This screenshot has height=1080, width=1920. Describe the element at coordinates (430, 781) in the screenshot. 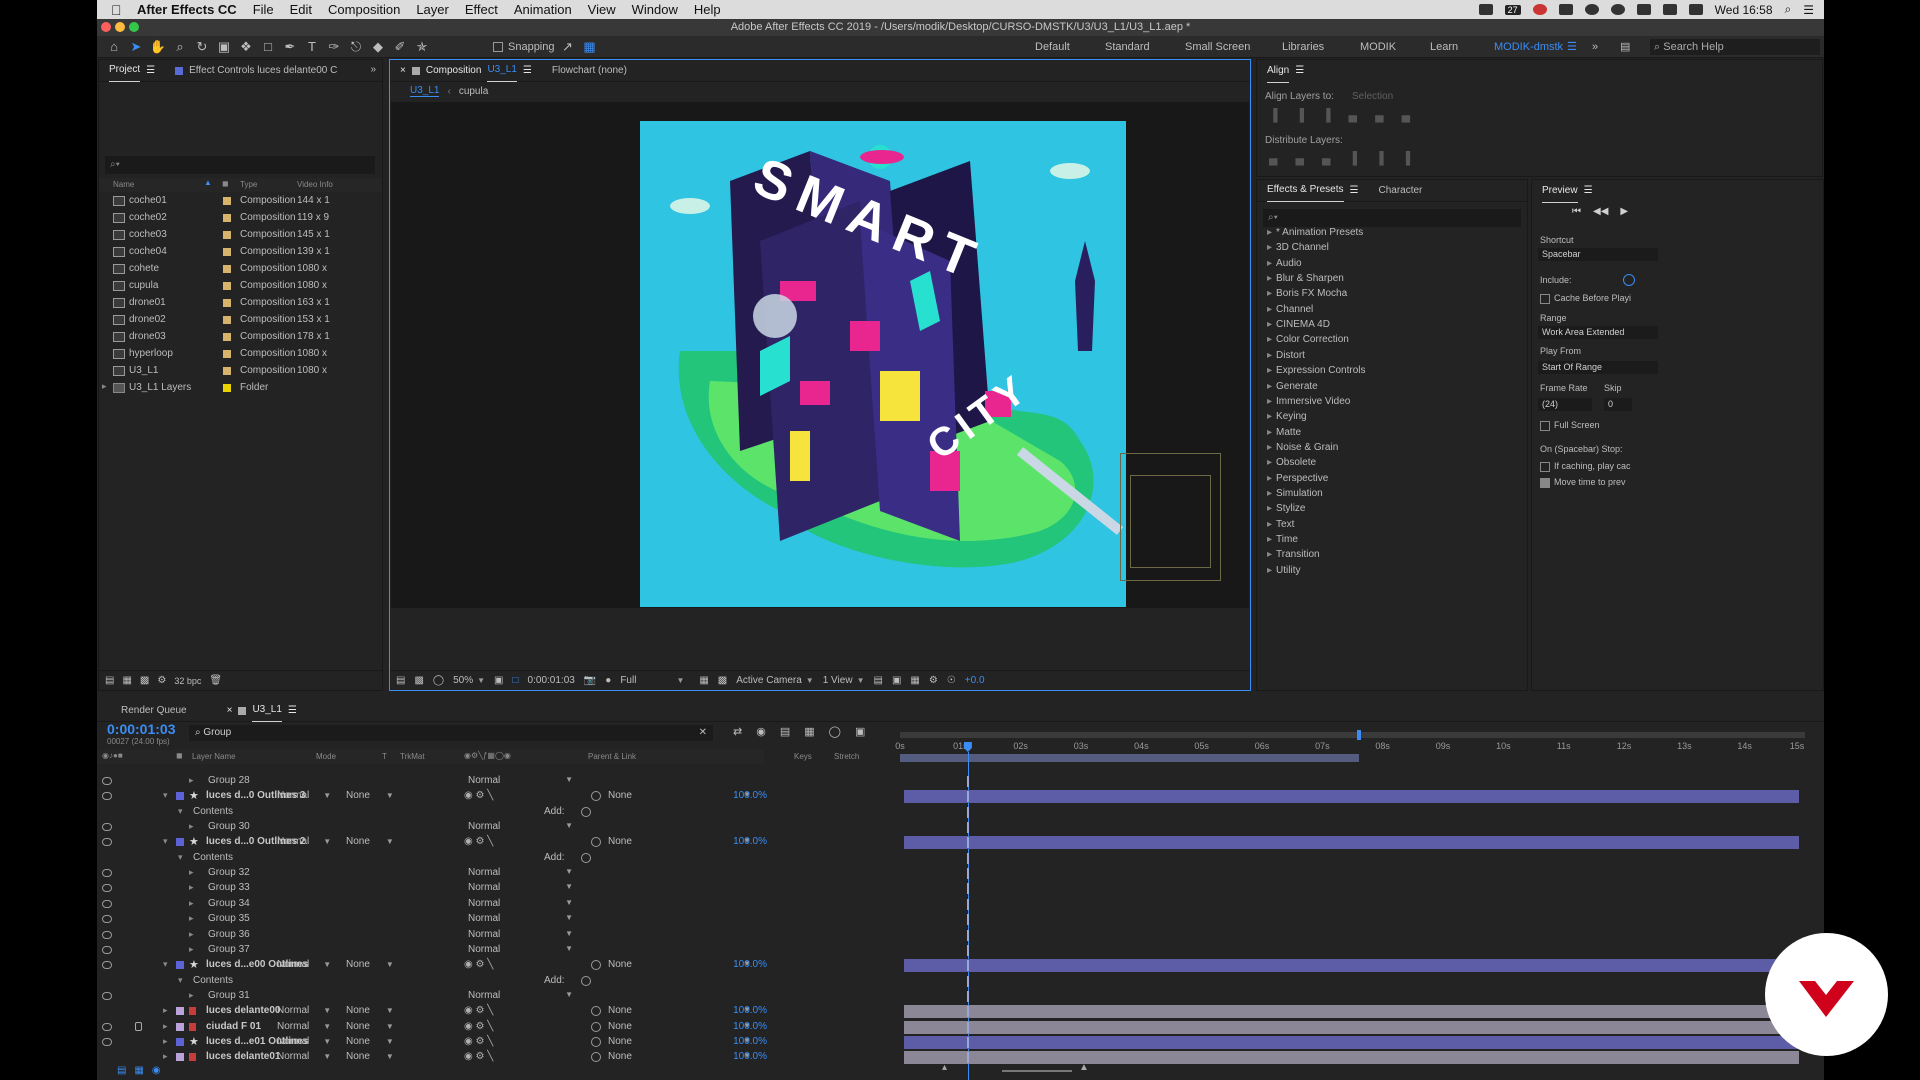

I see `timeline-group-row: ▸ Group 28 Normal ▼` at that location.